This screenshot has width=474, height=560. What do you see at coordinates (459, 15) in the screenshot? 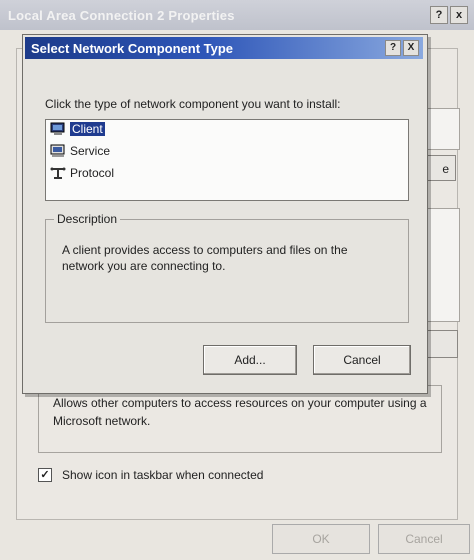
I see `parent-close-button: x` at bounding box center [459, 15].